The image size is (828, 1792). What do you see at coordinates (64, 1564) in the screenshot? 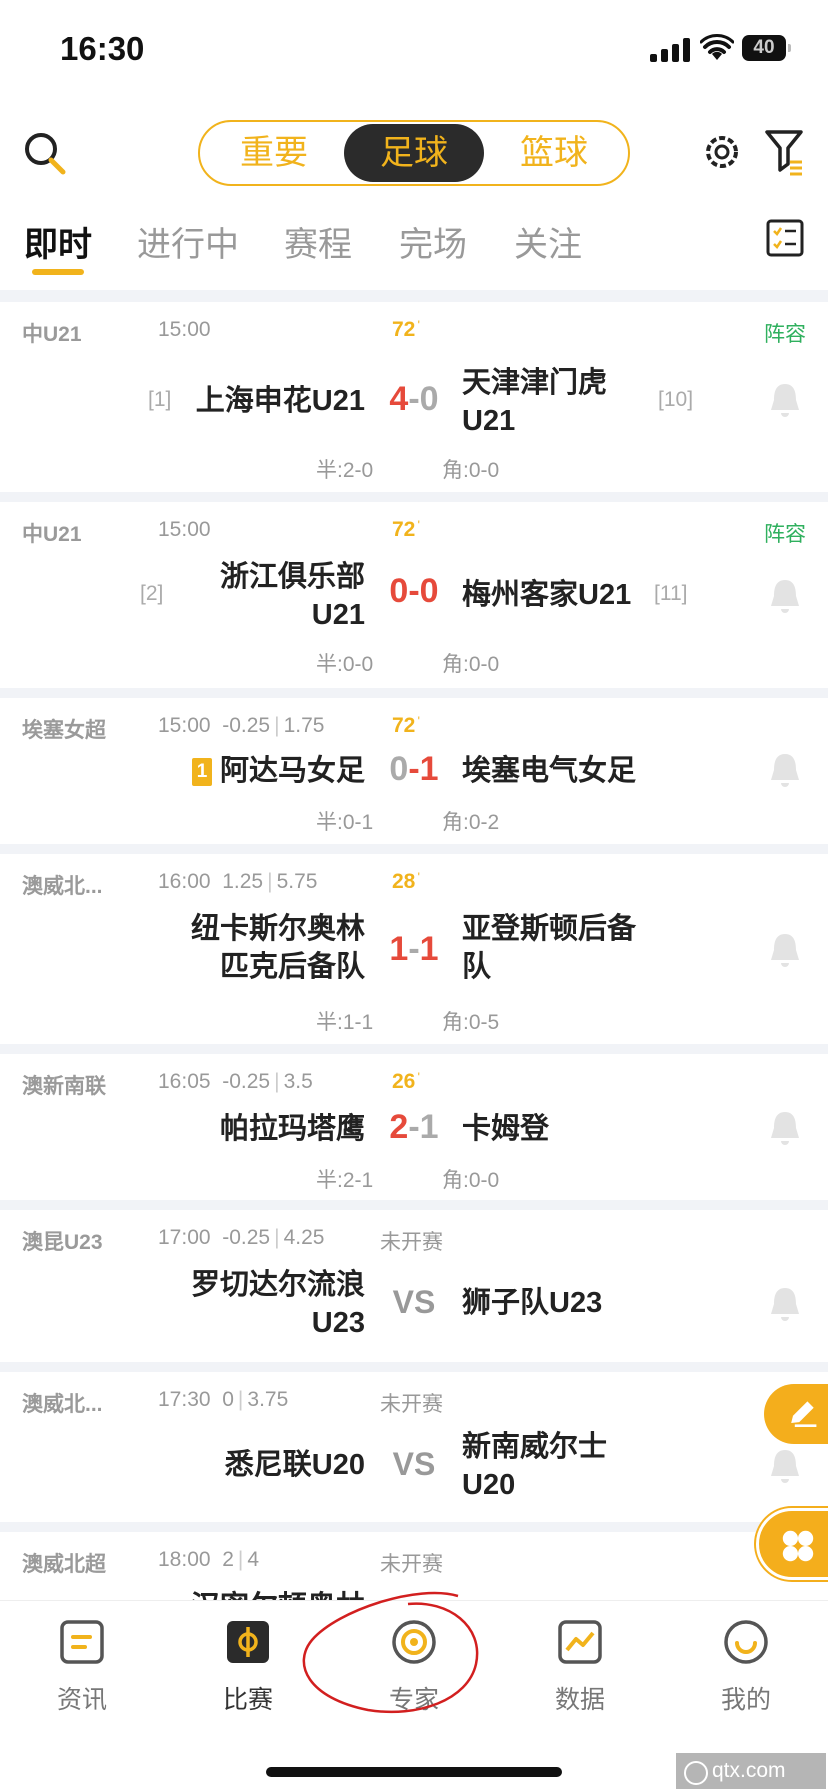
I see `league-name: 澳威北超` at bounding box center [64, 1564].